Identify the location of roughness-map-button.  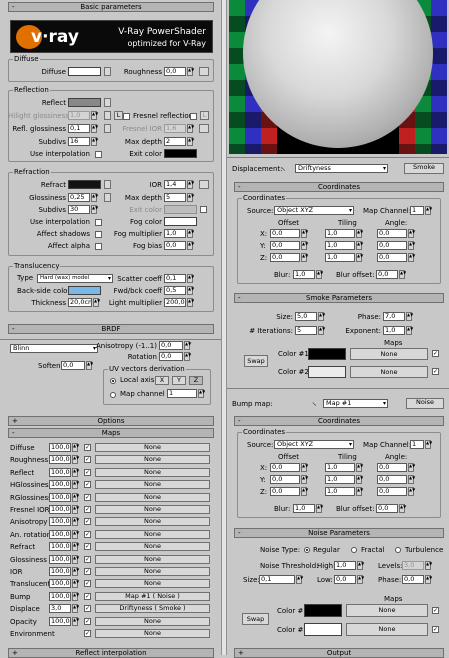
(204, 71).